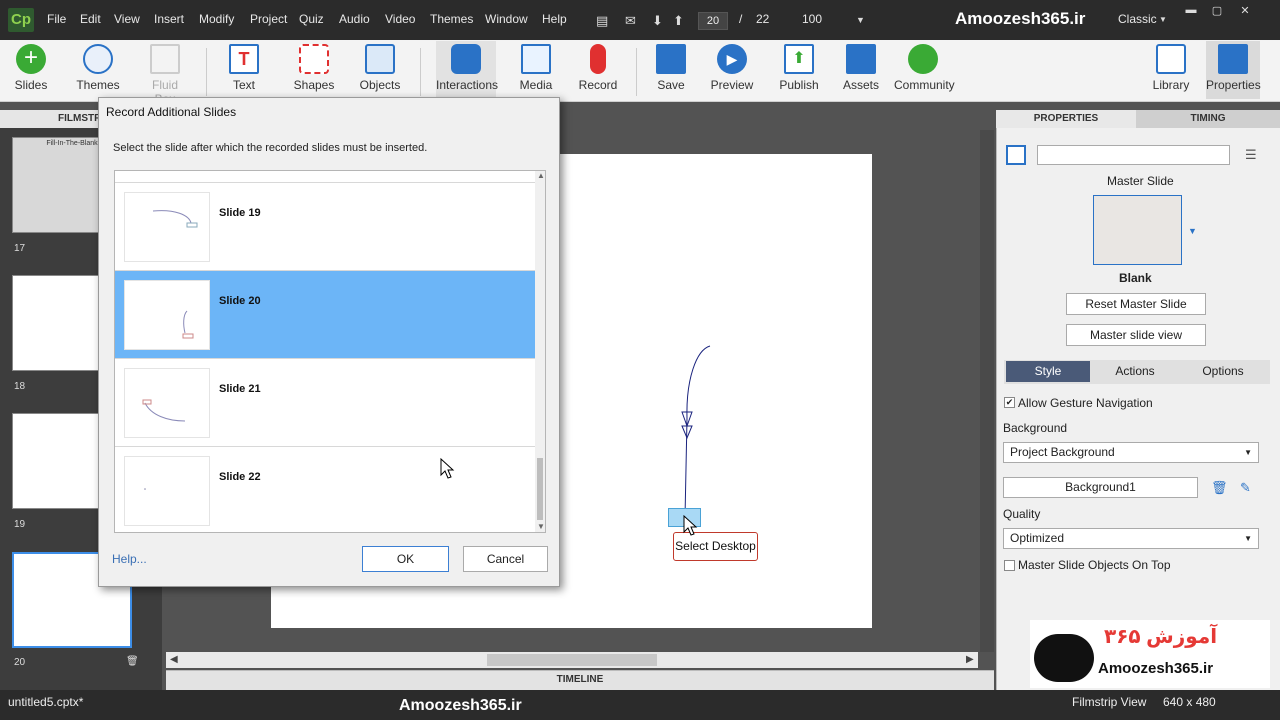  What do you see at coordinates (554, 19) in the screenshot?
I see `menu-help: Help` at bounding box center [554, 19].